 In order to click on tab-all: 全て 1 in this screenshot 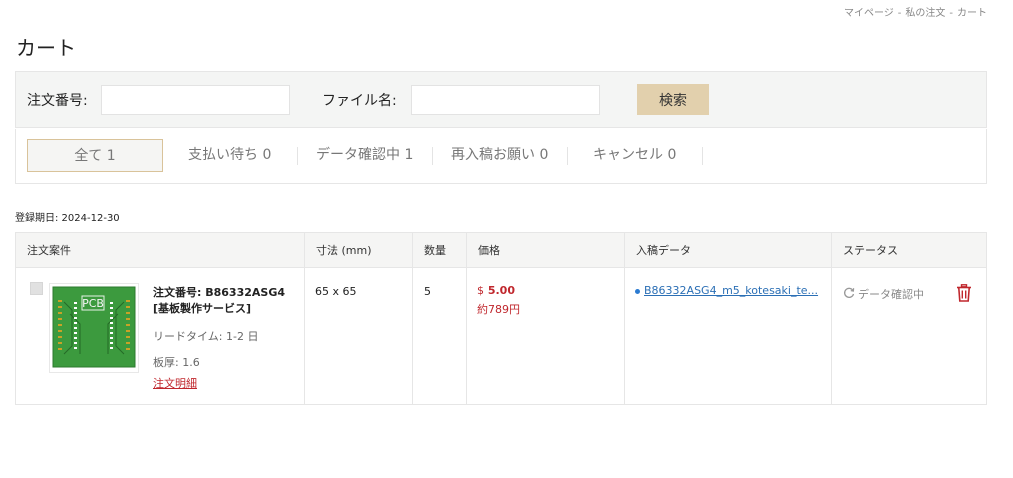, I will do `click(95, 155)`.